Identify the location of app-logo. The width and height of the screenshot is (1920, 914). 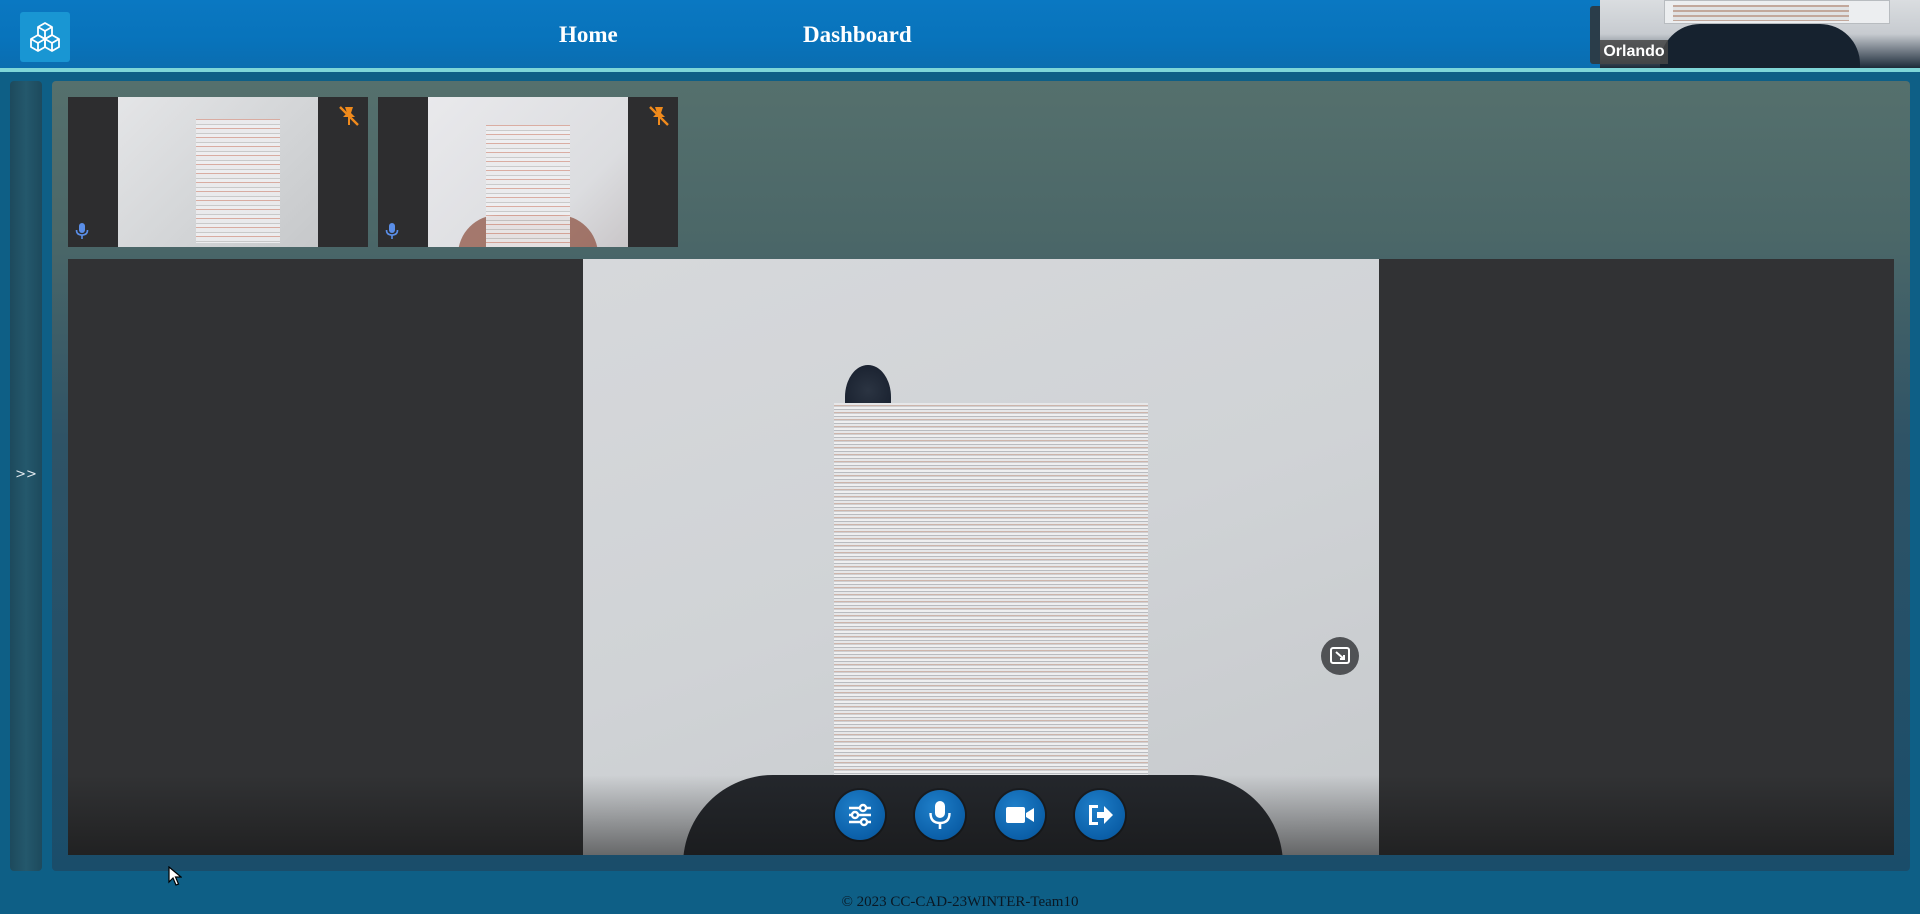
(45, 37).